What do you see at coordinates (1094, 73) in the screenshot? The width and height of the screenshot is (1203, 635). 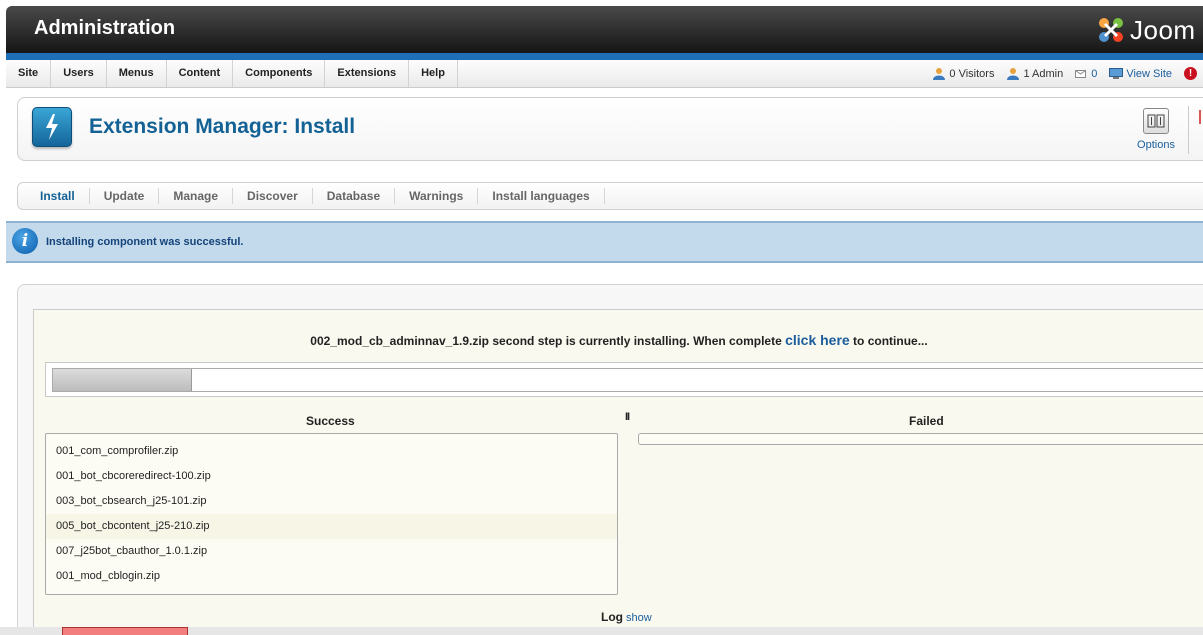 I see `messages-count: 0` at bounding box center [1094, 73].